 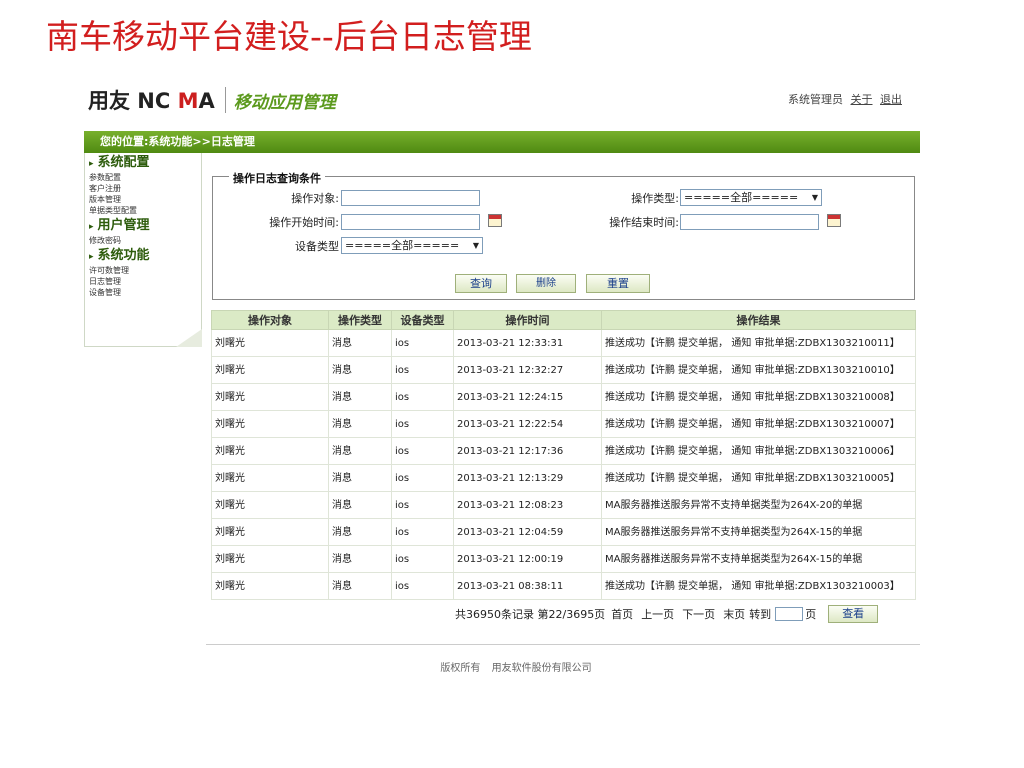 I want to click on cell-time: 2013-03-21 12:00:19, so click(x=527, y=559).